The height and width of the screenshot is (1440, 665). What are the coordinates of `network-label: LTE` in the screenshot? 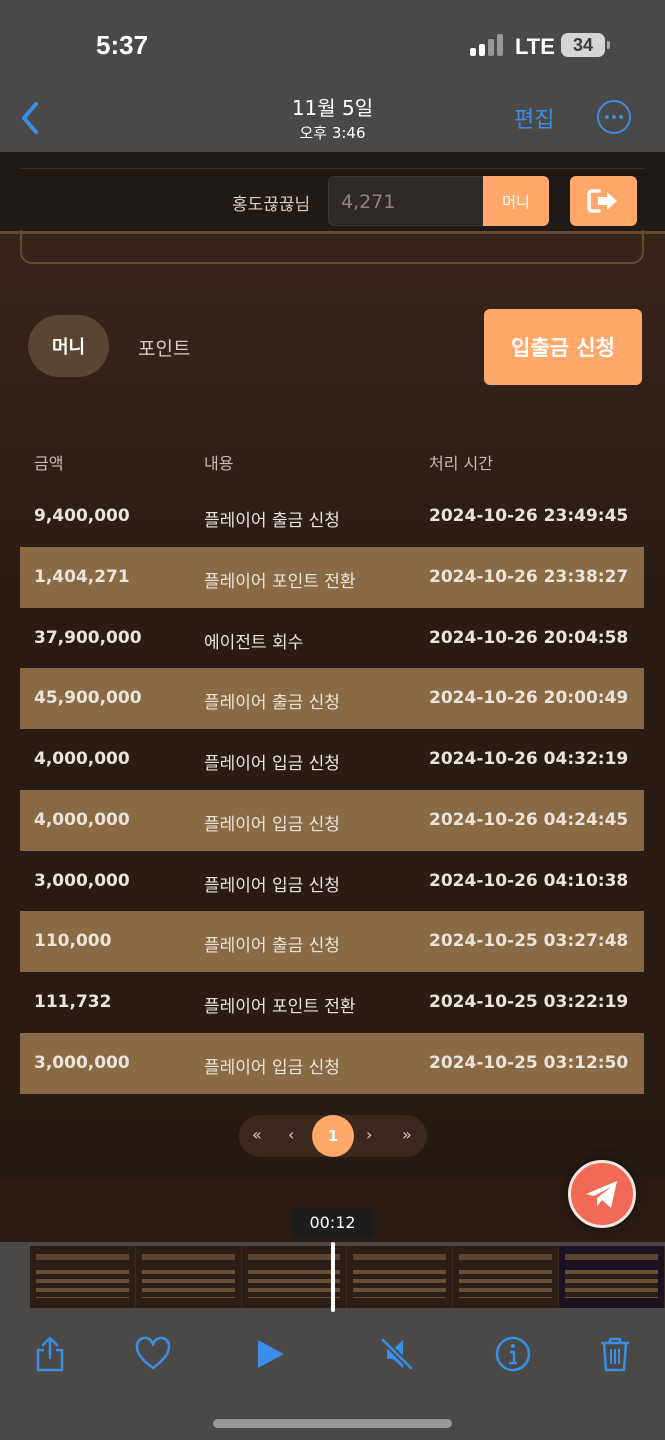 It's located at (535, 46).